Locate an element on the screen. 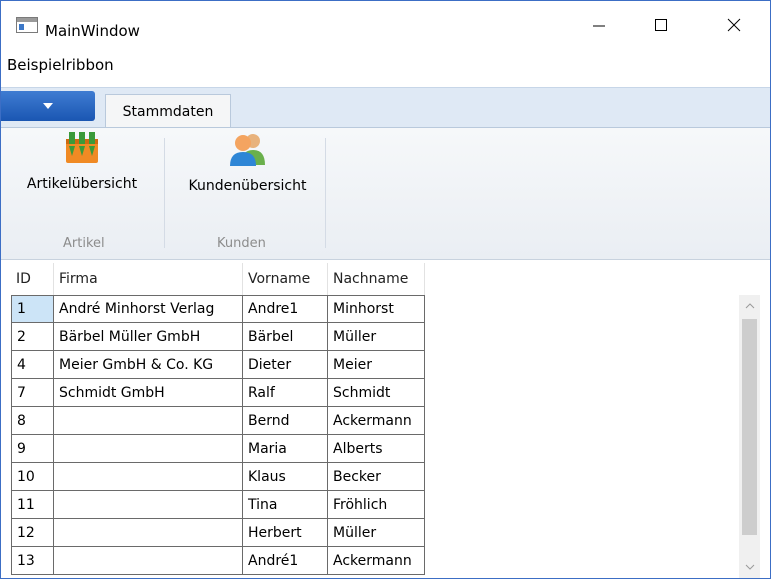  artikeluebersicht-label: Artikelübersicht is located at coordinates (82, 184).